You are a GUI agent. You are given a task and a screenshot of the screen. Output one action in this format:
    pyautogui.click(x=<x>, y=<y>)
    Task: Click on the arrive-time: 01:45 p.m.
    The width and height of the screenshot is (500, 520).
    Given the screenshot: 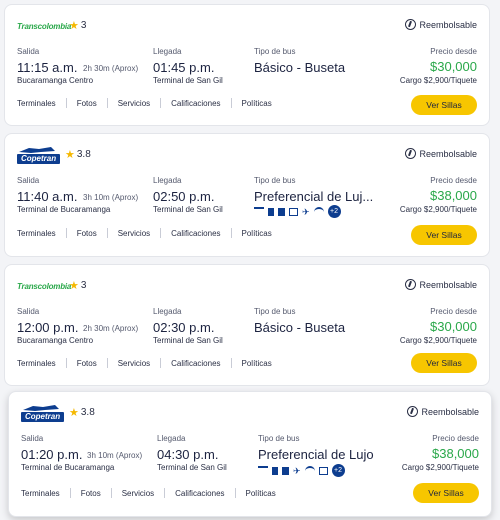 What is the action you would take?
    pyautogui.click(x=184, y=67)
    